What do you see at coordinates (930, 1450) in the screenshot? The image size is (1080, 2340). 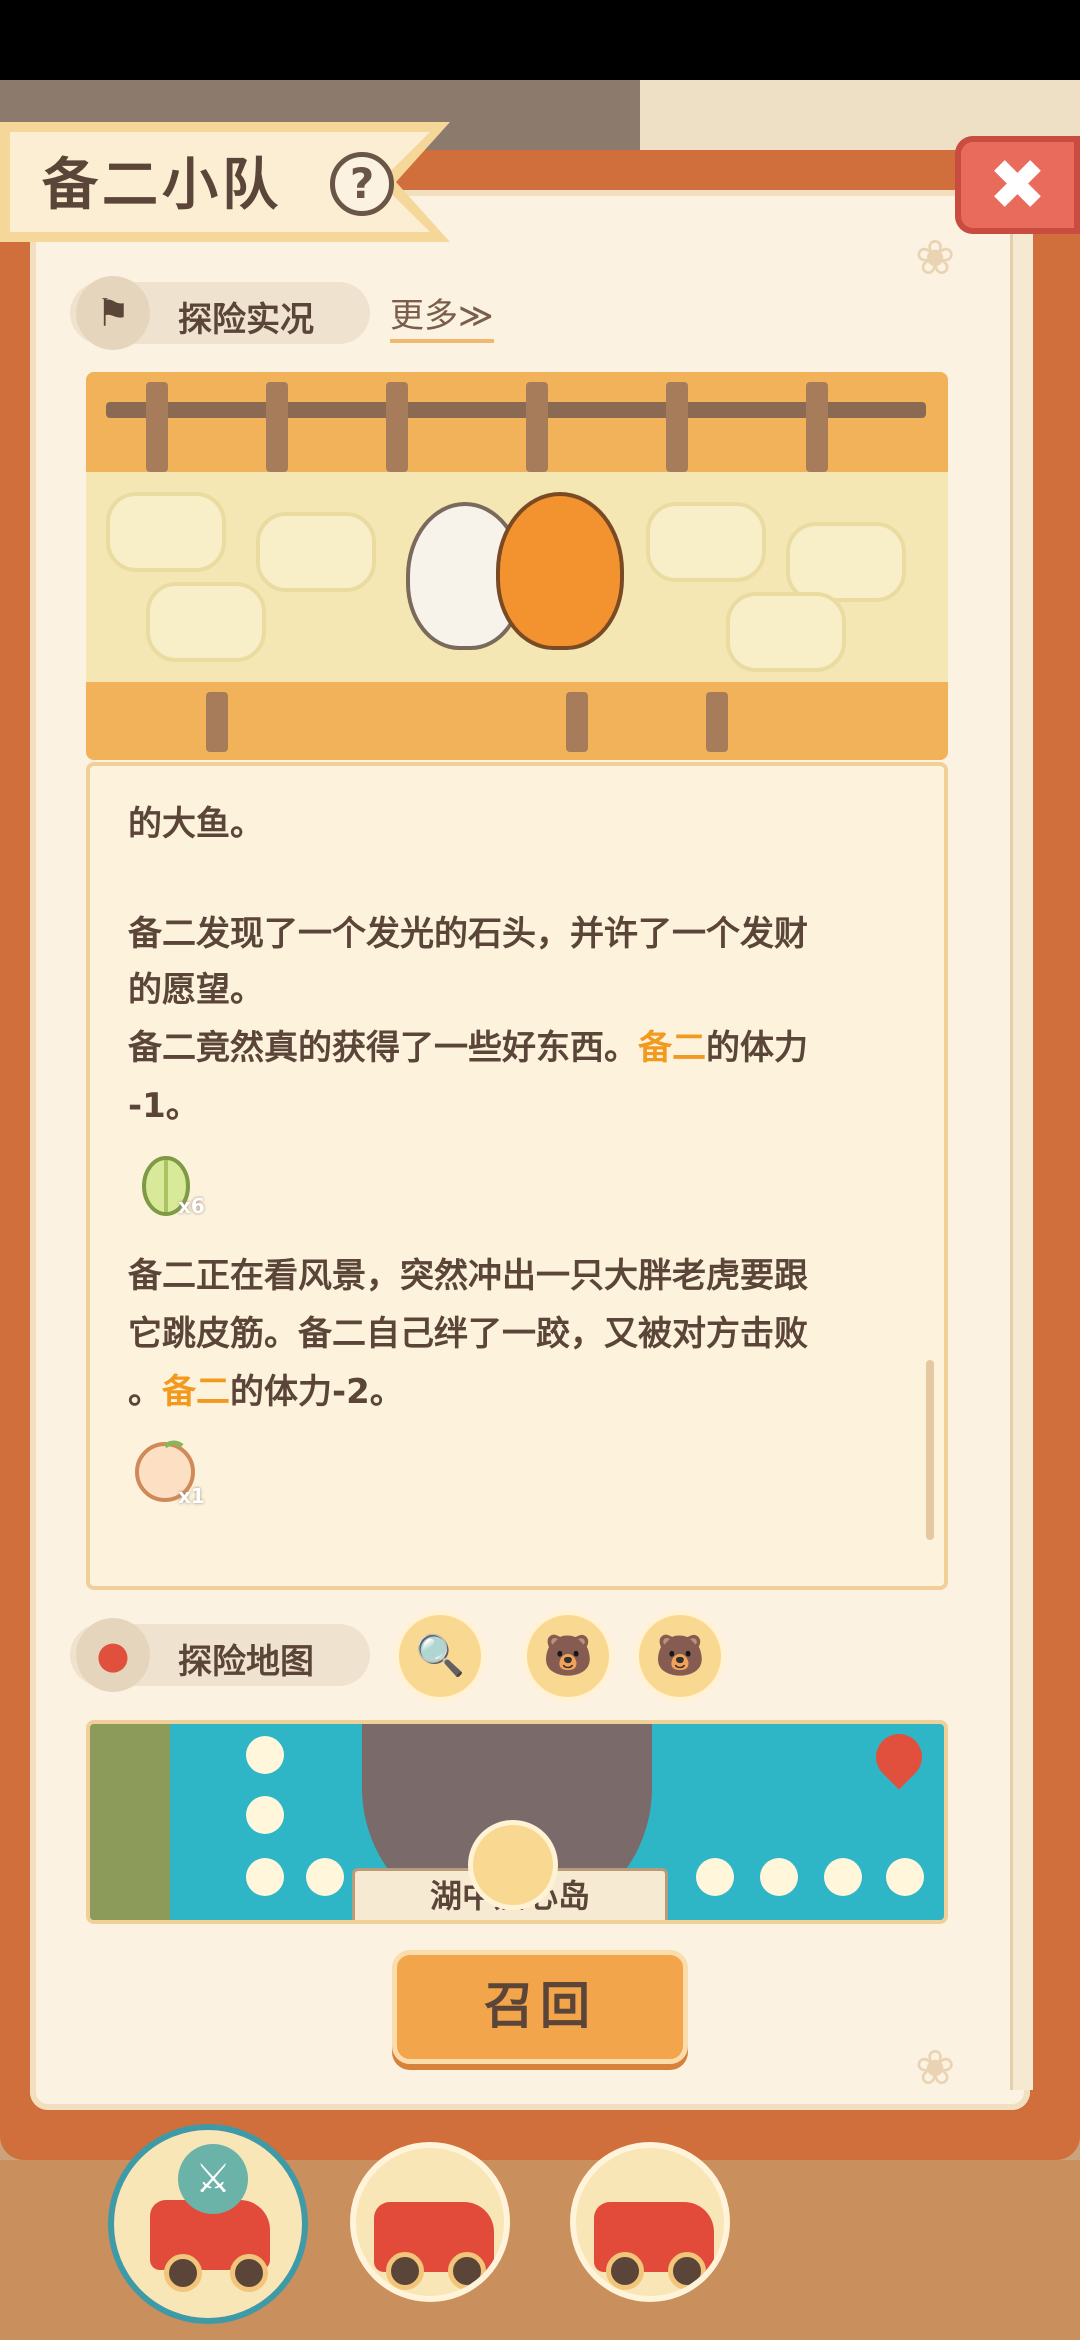 I see `log-scrollbar` at bounding box center [930, 1450].